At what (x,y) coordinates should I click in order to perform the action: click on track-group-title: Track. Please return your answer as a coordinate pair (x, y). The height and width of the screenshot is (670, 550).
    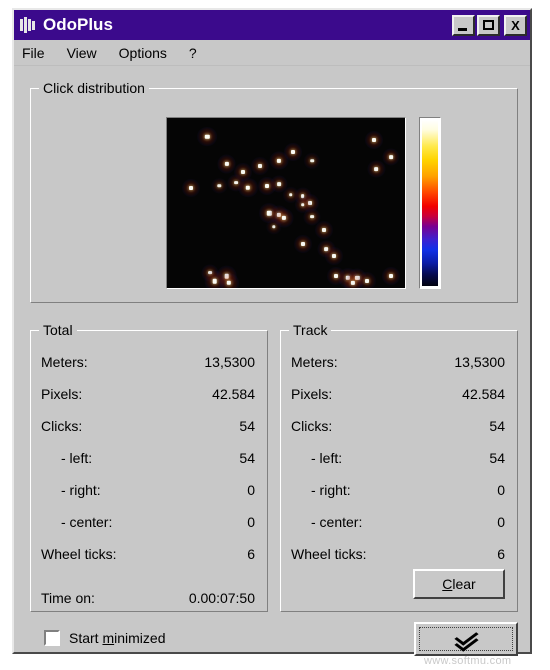
    Looking at the image, I should click on (310, 330).